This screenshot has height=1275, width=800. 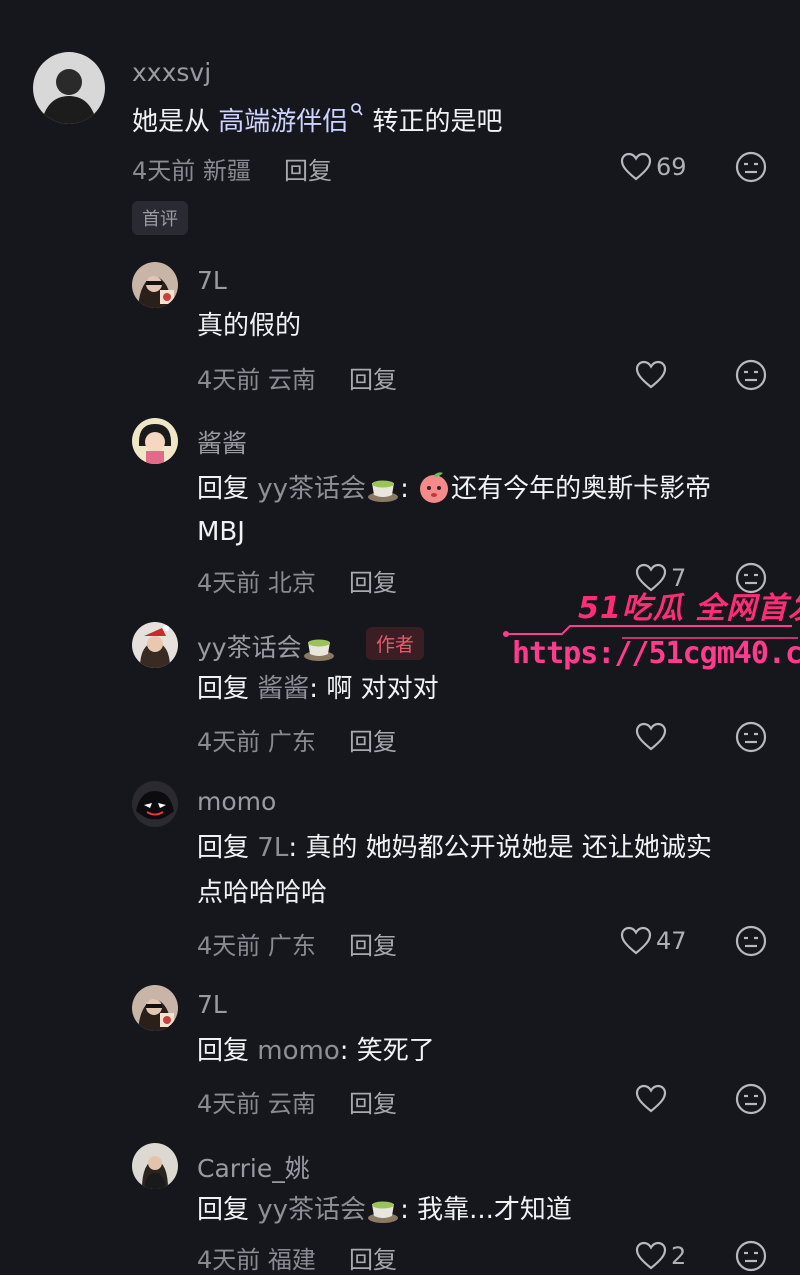 I want to click on comment-text: 回复 酱酱: 啊 对对对, so click(x=318, y=689).